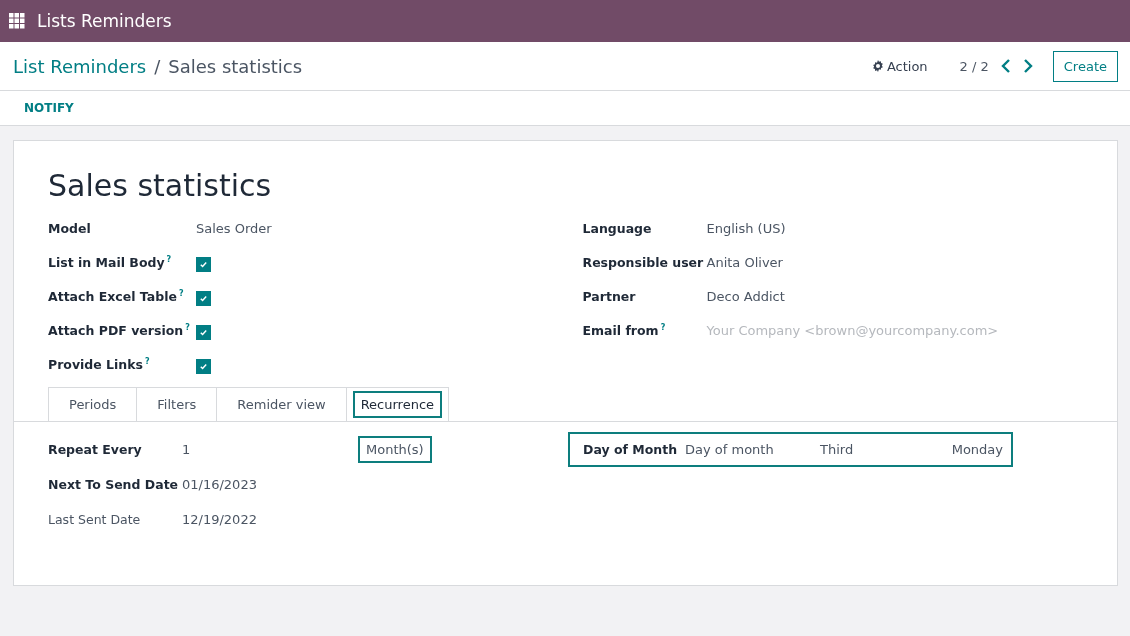 The height and width of the screenshot is (636, 1130). Describe the element at coordinates (395, 449) in the screenshot. I see `unit-value: Month(s)` at that location.